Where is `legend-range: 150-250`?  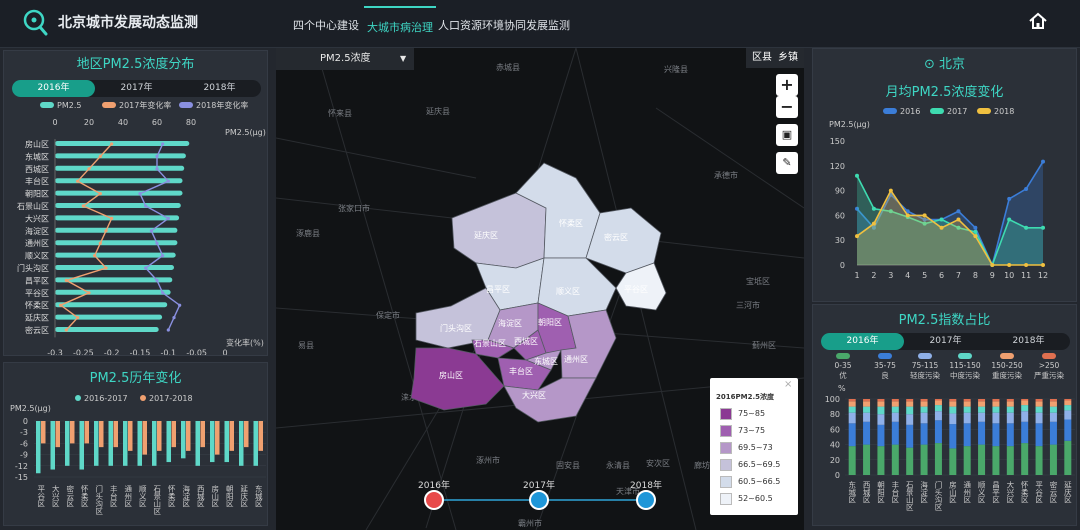 legend-range: 150-250 is located at coordinates (1007, 365).